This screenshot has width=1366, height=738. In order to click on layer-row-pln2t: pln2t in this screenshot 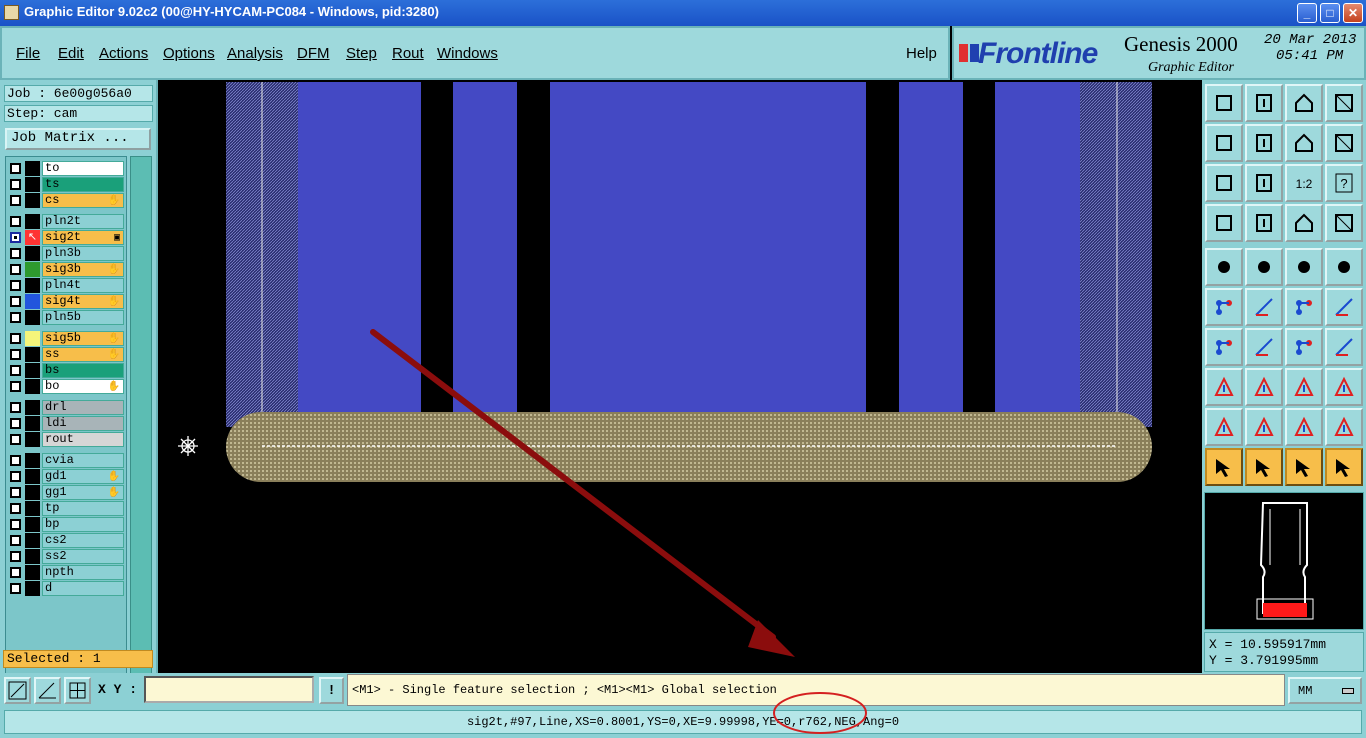, I will do `click(67, 221)`.